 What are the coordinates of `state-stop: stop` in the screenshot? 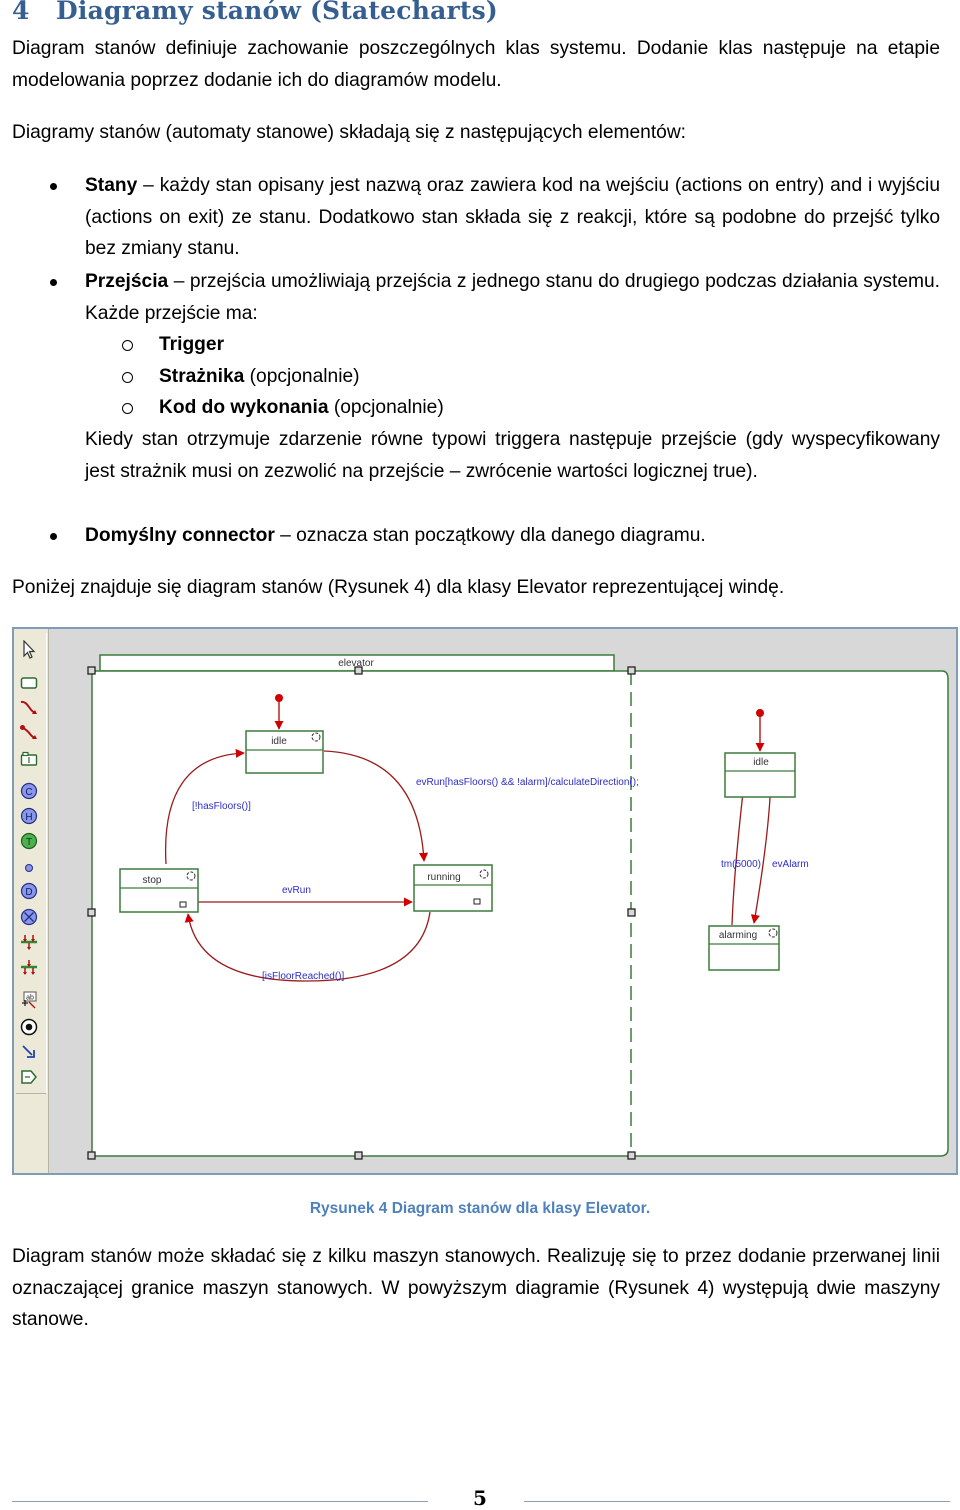 It's located at (159, 890).